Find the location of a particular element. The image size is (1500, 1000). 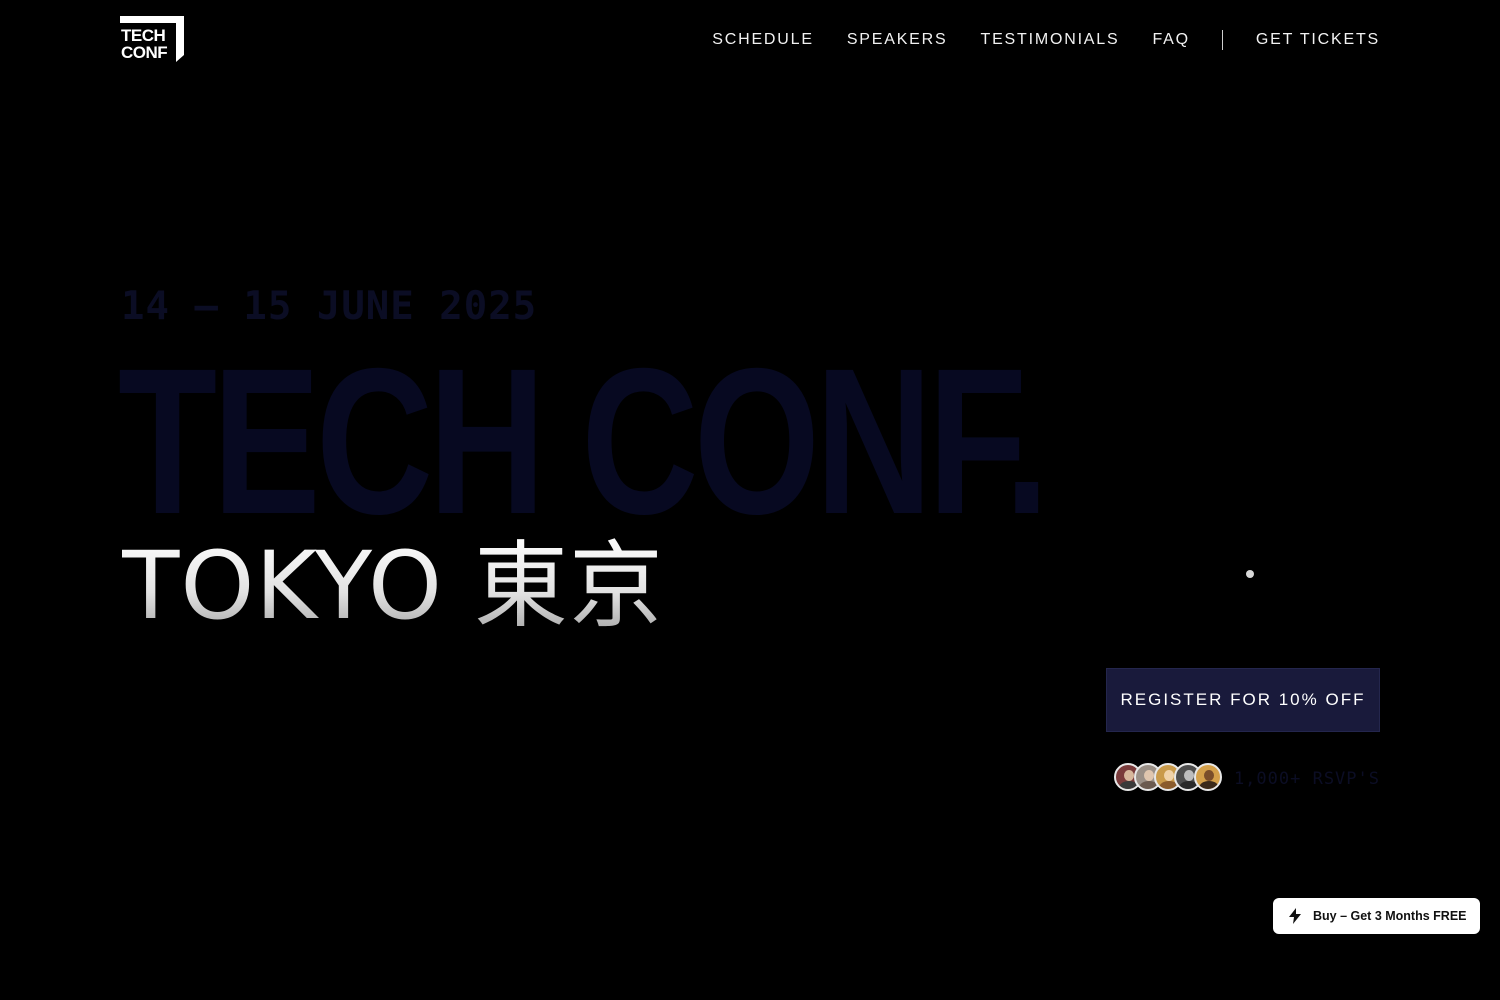

hero-title: TECH CONF. is located at coordinates (583, 442).